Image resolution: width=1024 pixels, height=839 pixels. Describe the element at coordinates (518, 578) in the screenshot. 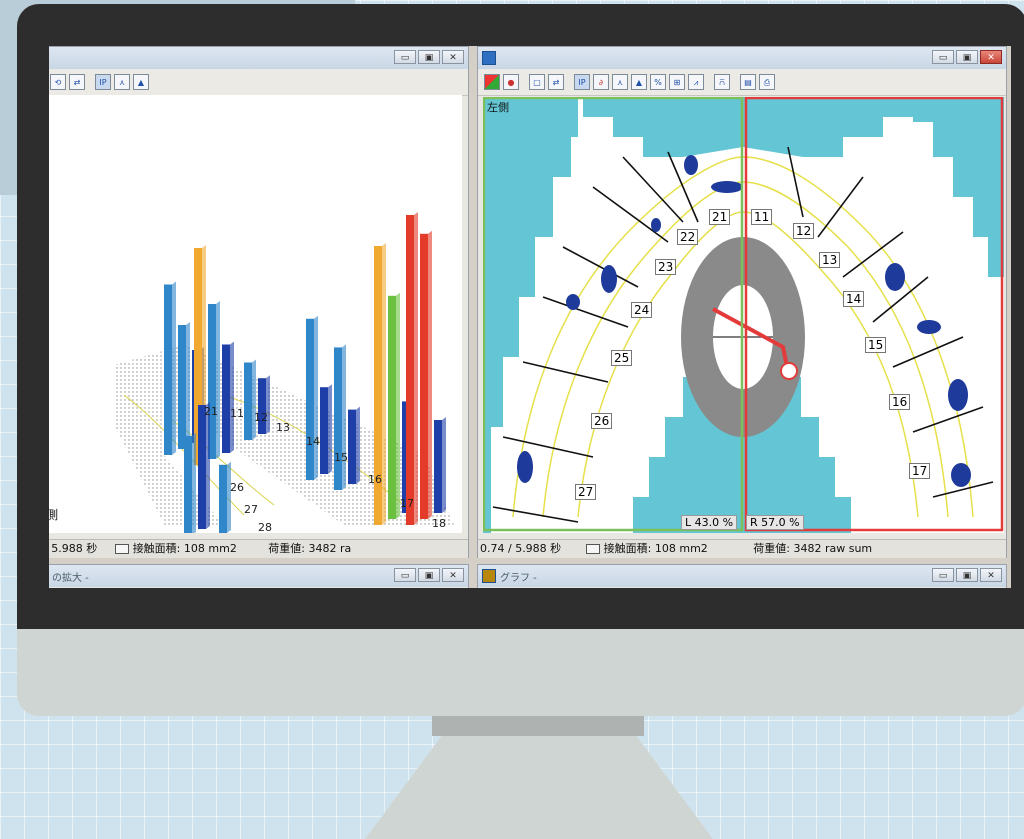

I see `bottom-right-title: グラフ -` at that location.